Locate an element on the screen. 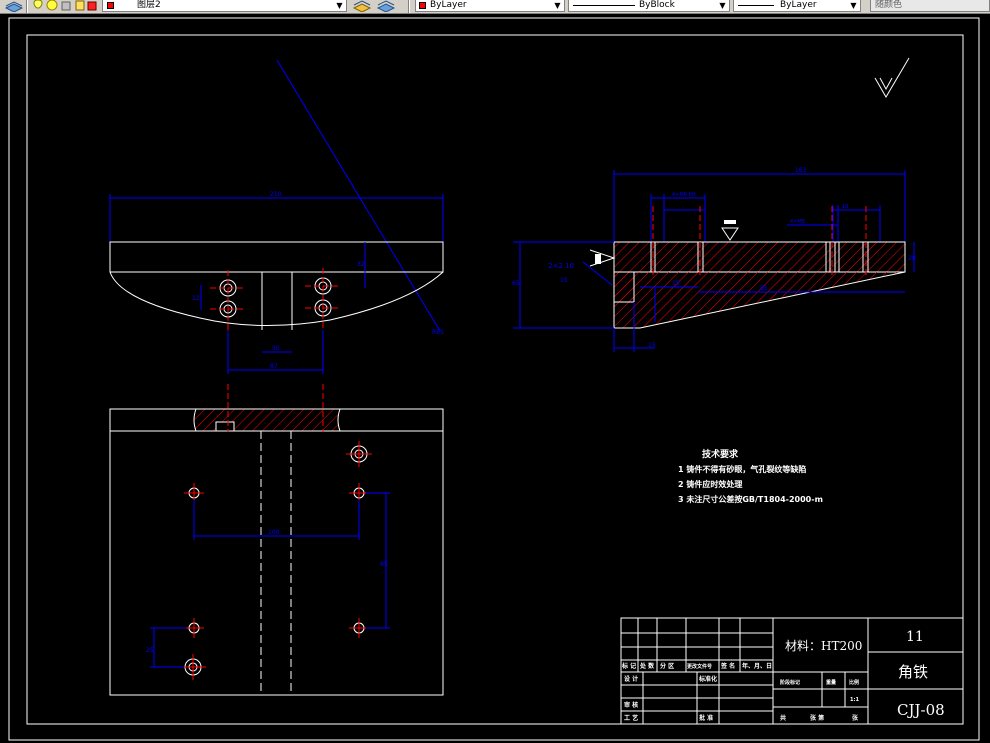  label-scale: 比例 is located at coordinates (854, 682).